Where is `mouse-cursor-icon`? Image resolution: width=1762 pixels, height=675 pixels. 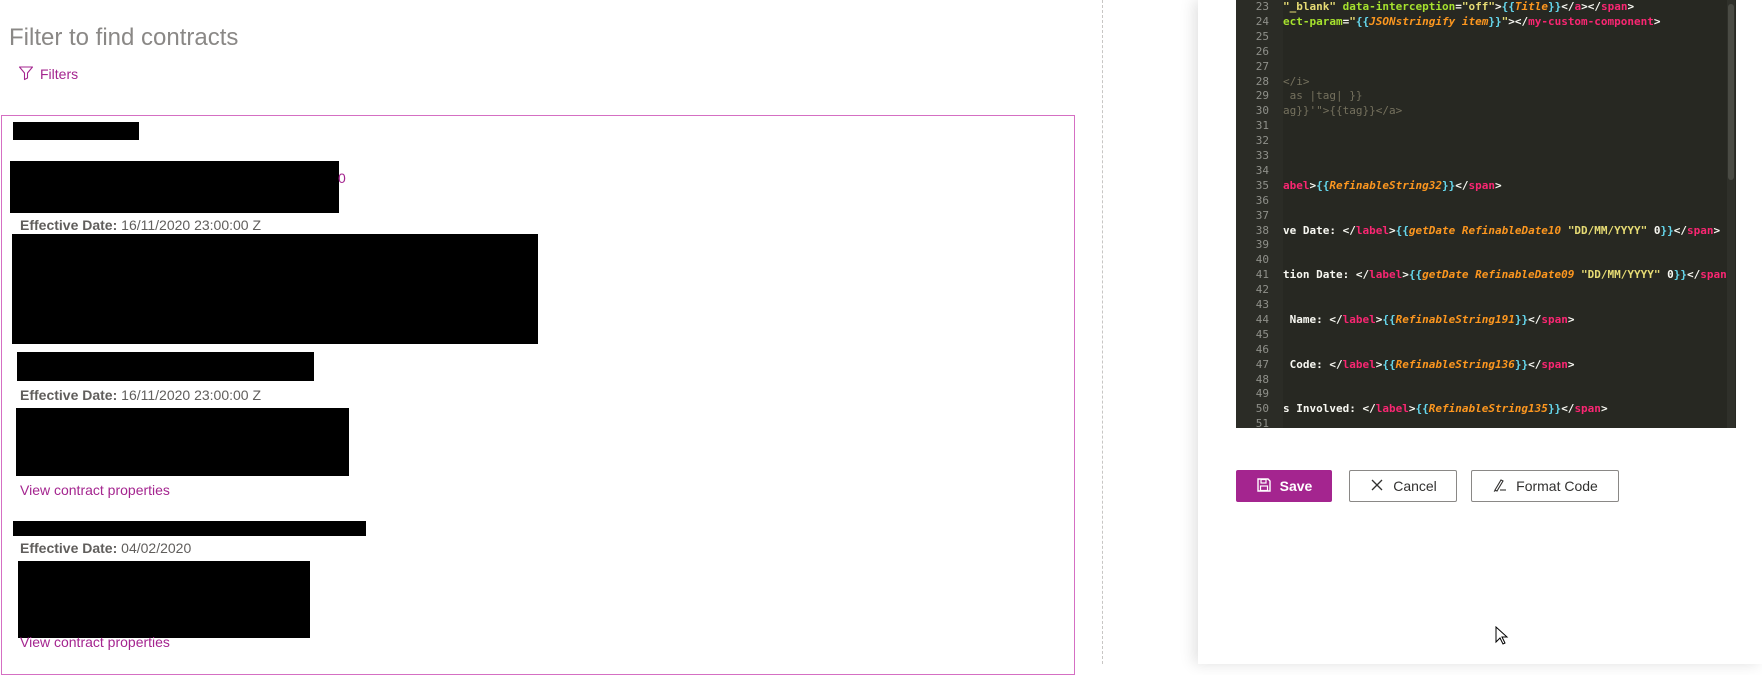 mouse-cursor-icon is located at coordinates (1502, 635).